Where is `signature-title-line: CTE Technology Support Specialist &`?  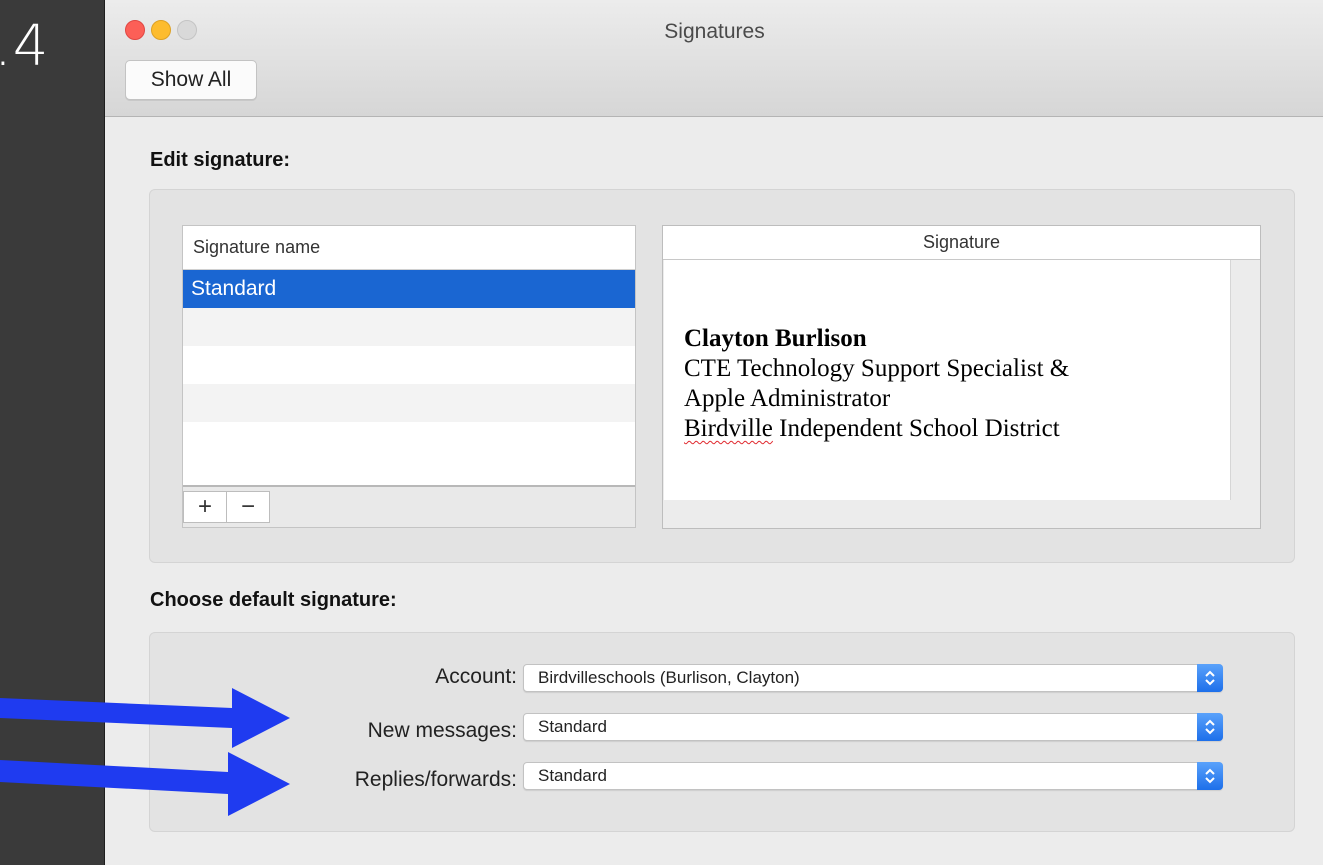
signature-title-line: CTE Technology Support Specialist & is located at coordinates (877, 368).